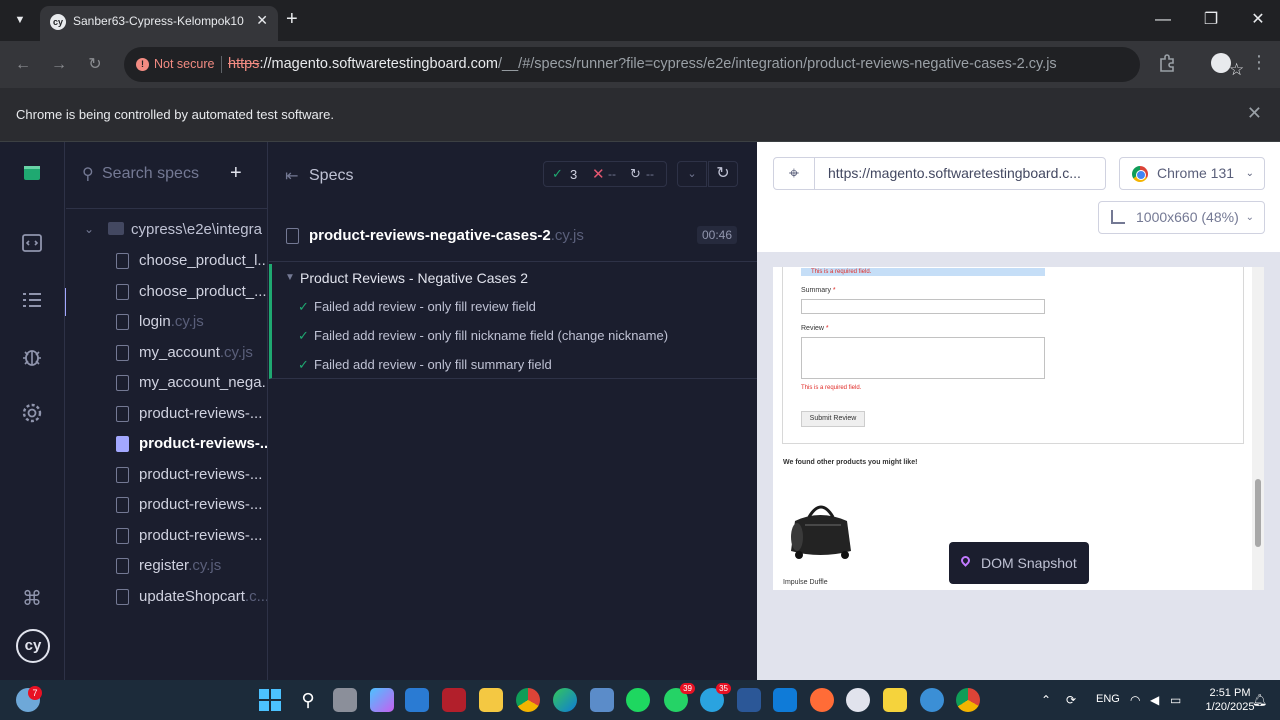  Describe the element at coordinates (33, 646) in the screenshot. I see `cypress-logo-icon: cy` at that location.